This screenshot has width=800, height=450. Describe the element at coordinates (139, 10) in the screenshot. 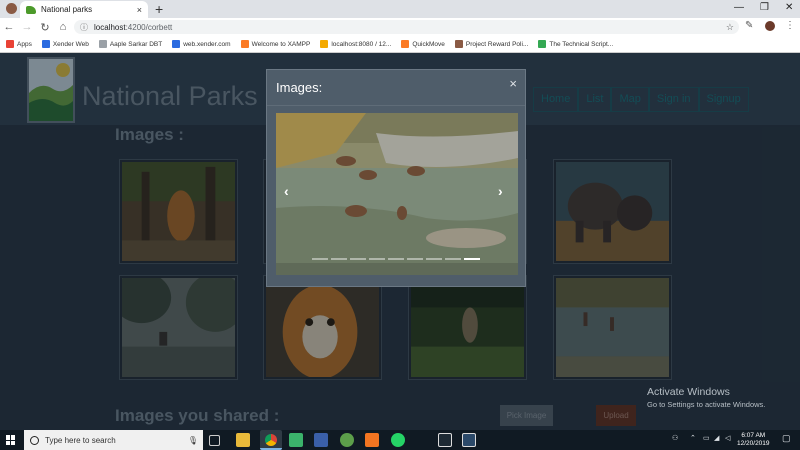

I see `tab-close-icon: ×` at that location.